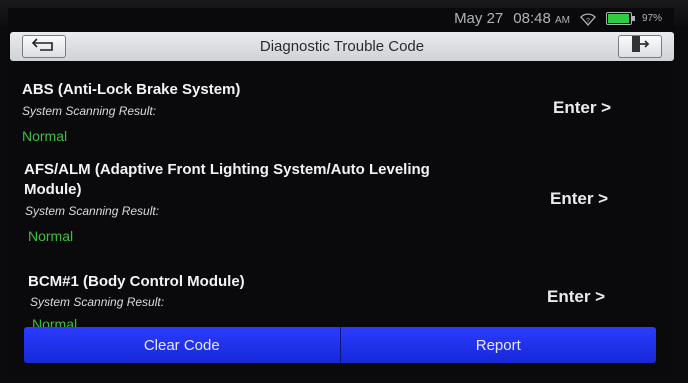 Image resolution: width=688 pixels, height=383 pixels. What do you see at coordinates (562, 20) in the screenshot?
I see `status-ampm: AM` at bounding box center [562, 20].